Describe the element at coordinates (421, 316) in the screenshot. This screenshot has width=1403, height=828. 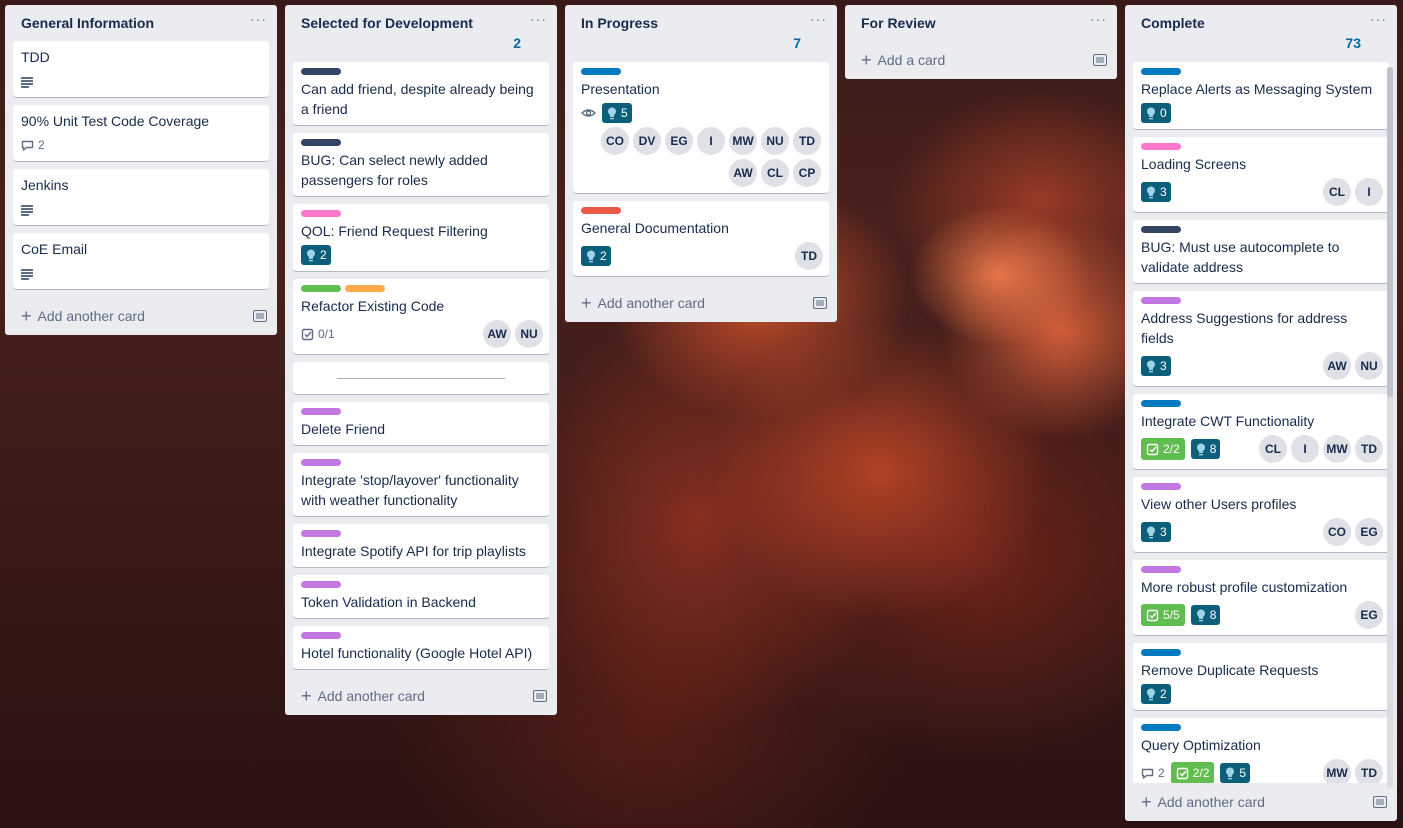
I see `card: Refactor Existing Code 0/1 AW NU` at that location.